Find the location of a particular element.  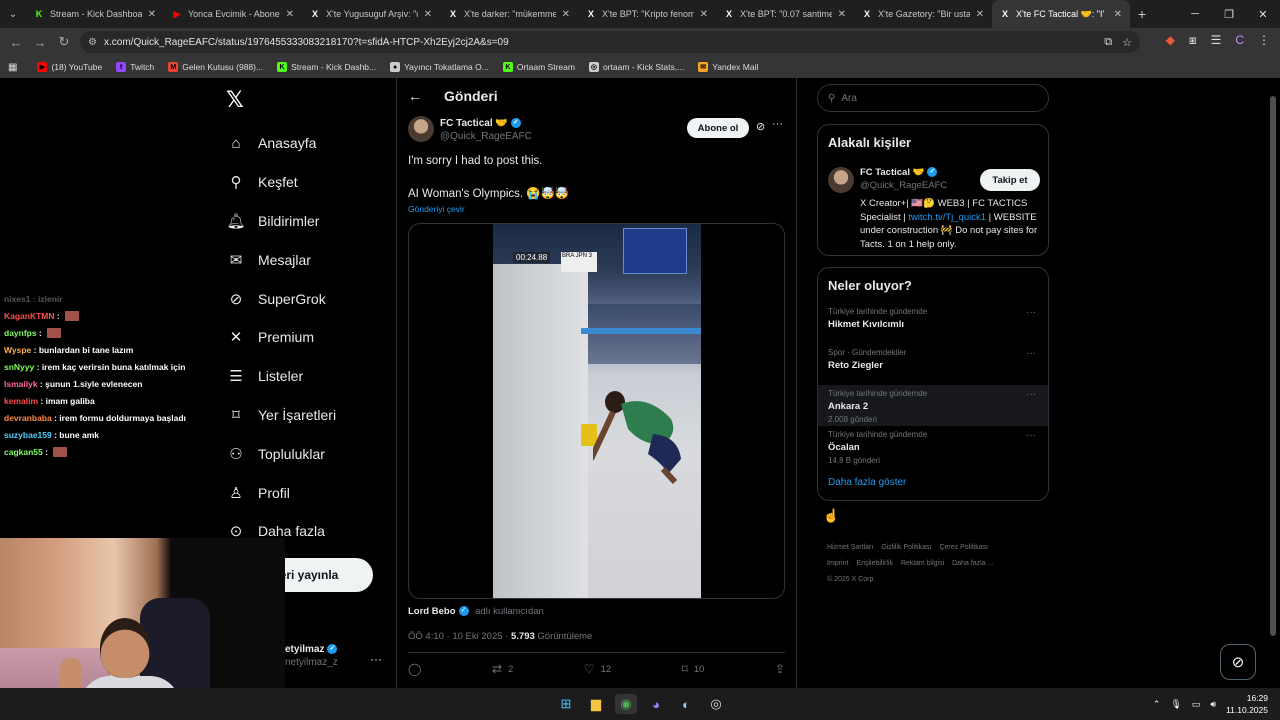

bio-link: twitch.tv/Tj_quick1 is located at coordinates (947, 217).